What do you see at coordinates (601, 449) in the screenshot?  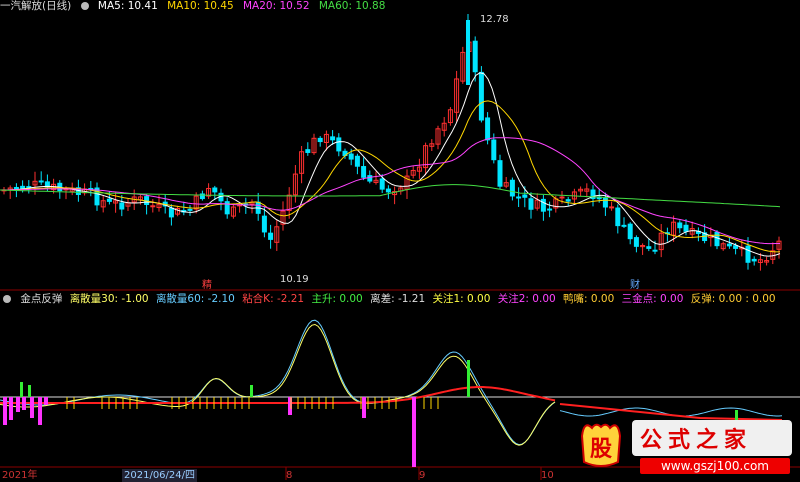 I see `badge-char: 股` at bounding box center [601, 449].